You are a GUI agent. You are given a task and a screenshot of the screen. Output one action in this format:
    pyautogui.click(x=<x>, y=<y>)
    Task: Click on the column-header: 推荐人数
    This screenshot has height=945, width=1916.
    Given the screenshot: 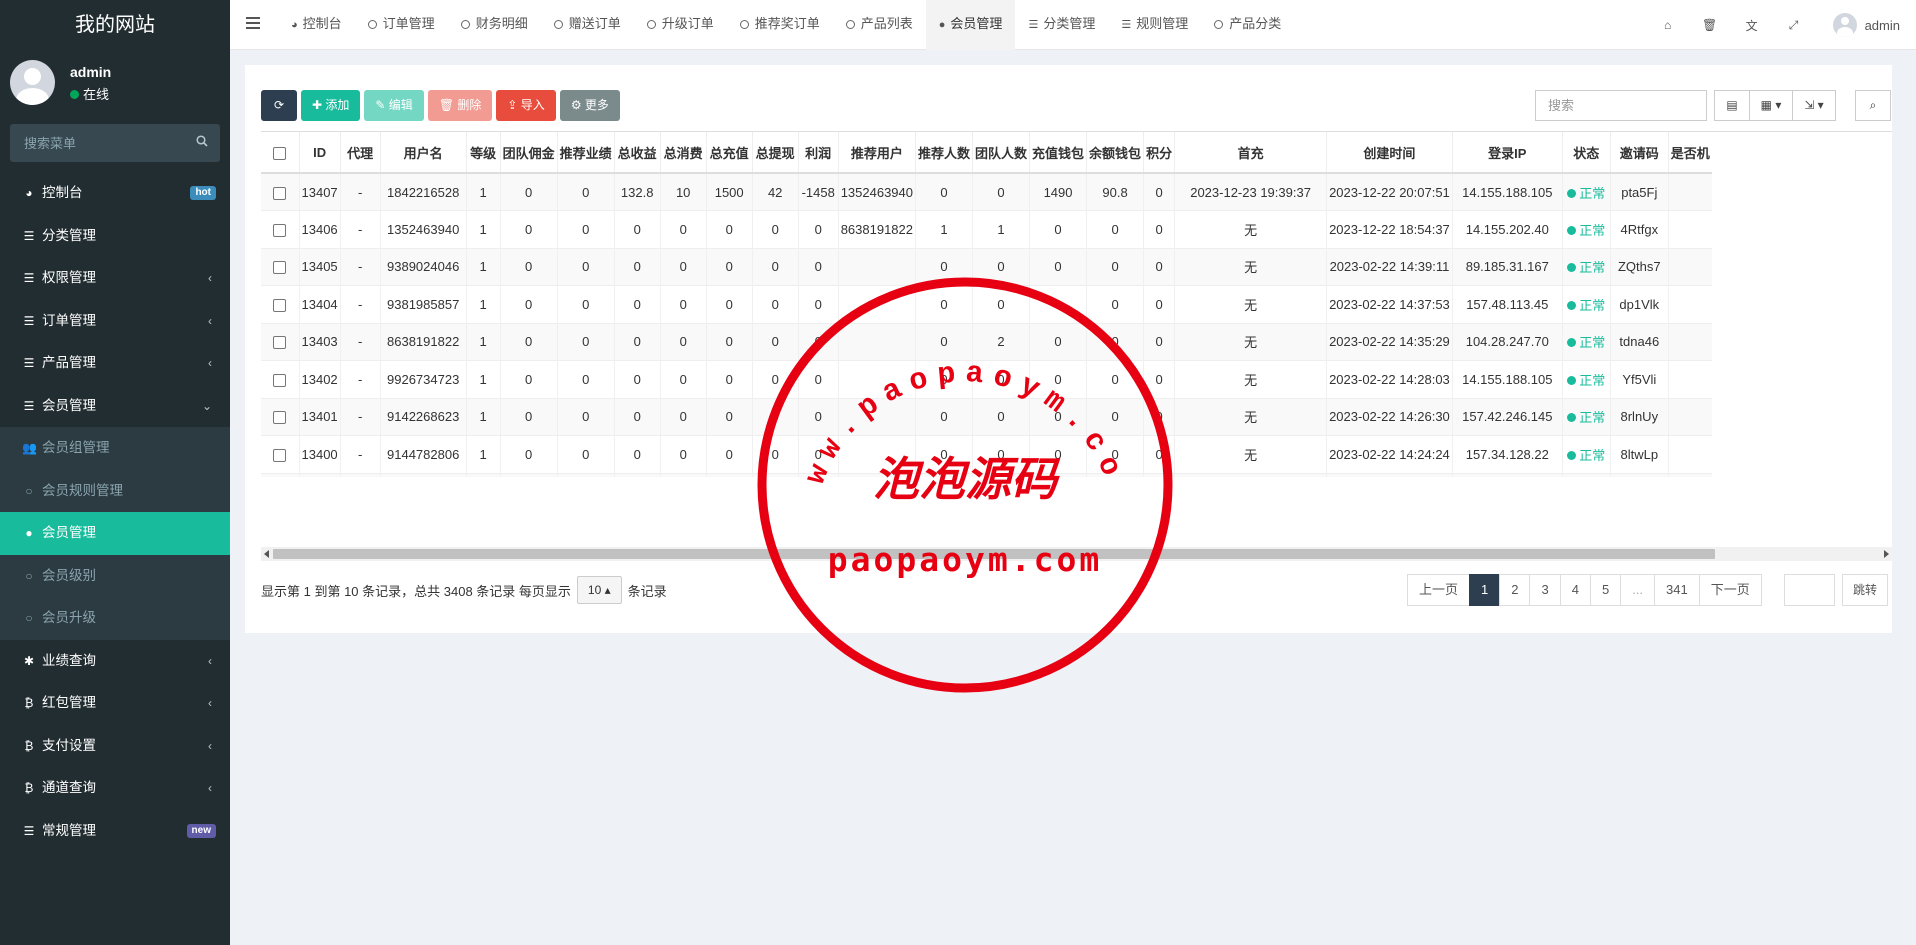 What is the action you would take?
    pyautogui.click(x=943, y=153)
    